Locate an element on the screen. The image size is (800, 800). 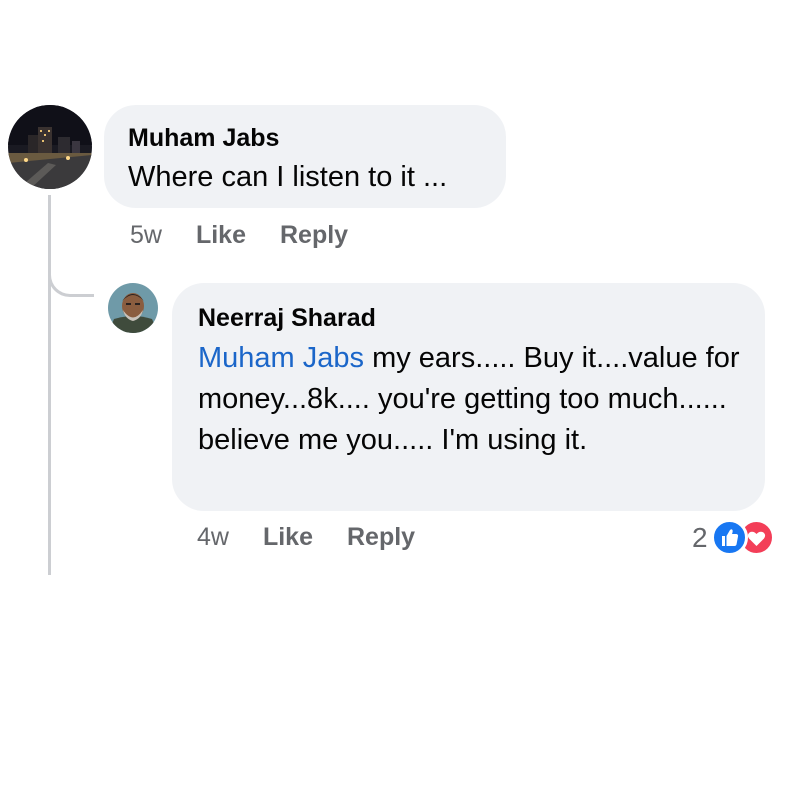
reaction-summary: 2 is located at coordinates (733, 537).